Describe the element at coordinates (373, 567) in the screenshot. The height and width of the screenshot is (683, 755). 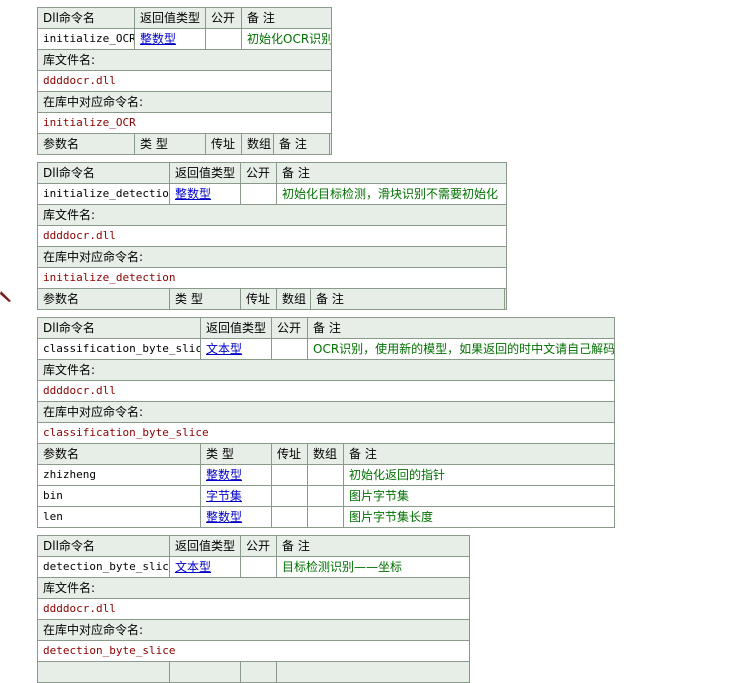
I see `remark-cell: 目标检测识别——坐标` at that location.